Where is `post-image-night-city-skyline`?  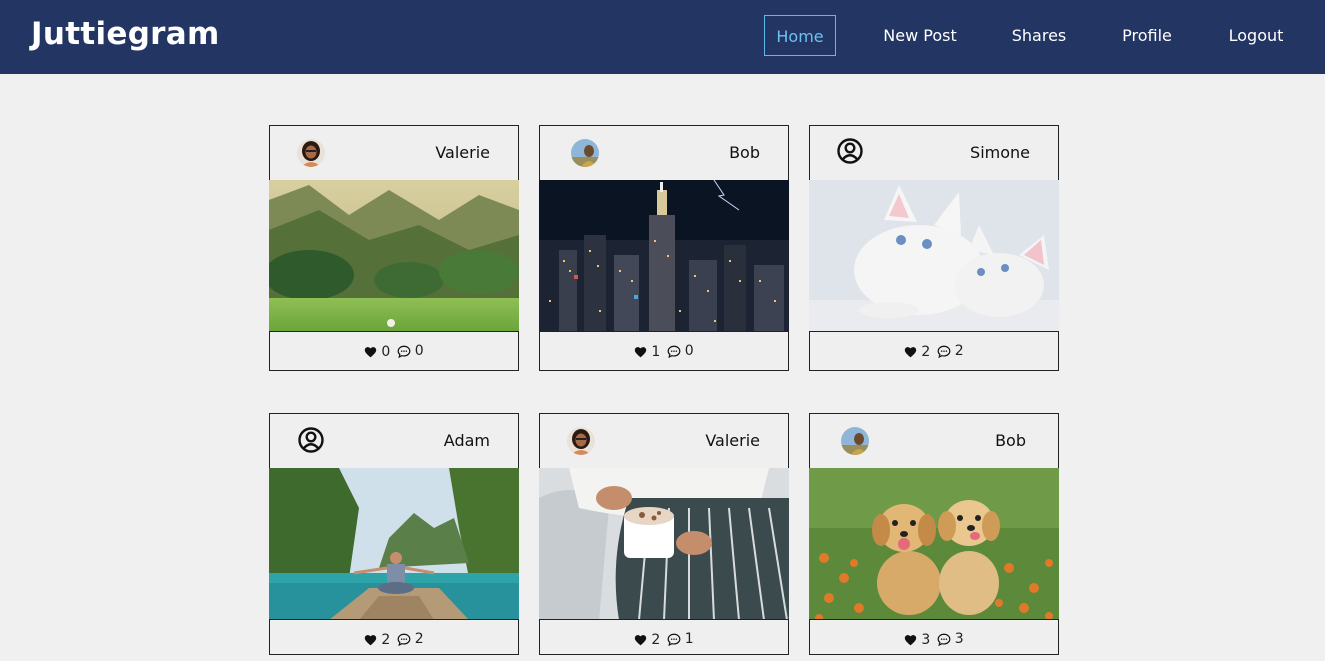 post-image-night-city-skyline is located at coordinates (664, 256).